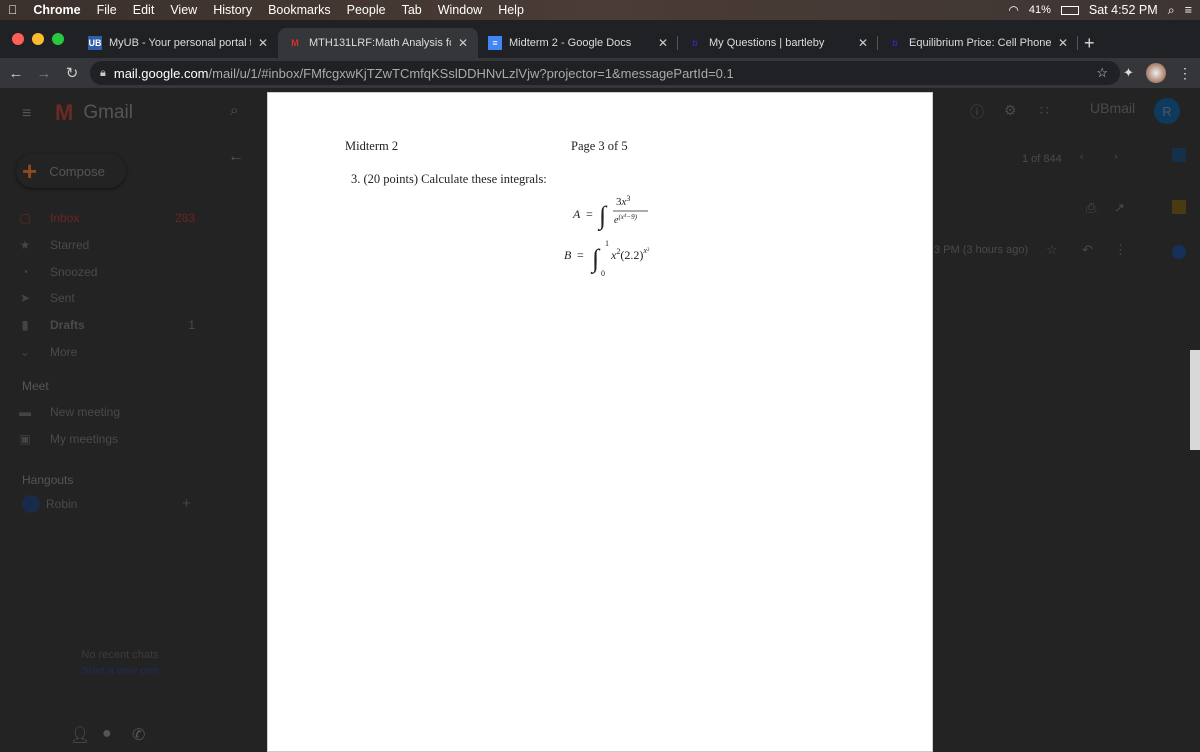  What do you see at coordinates (412, 10) in the screenshot?
I see `menu-tab: Tab` at bounding box center [412, 10].